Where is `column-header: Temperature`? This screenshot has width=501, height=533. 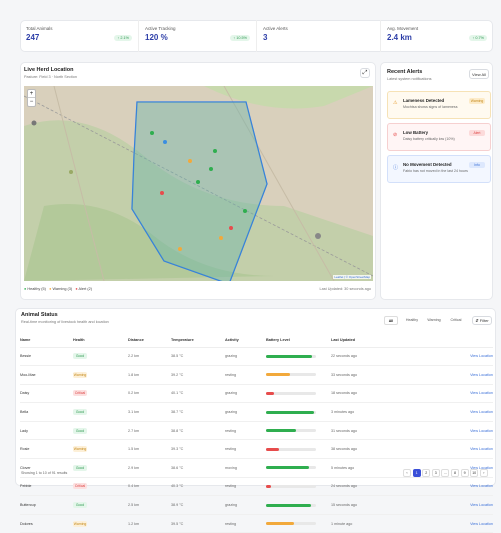
column-header: Temperature is located at coordinates (198, 340).